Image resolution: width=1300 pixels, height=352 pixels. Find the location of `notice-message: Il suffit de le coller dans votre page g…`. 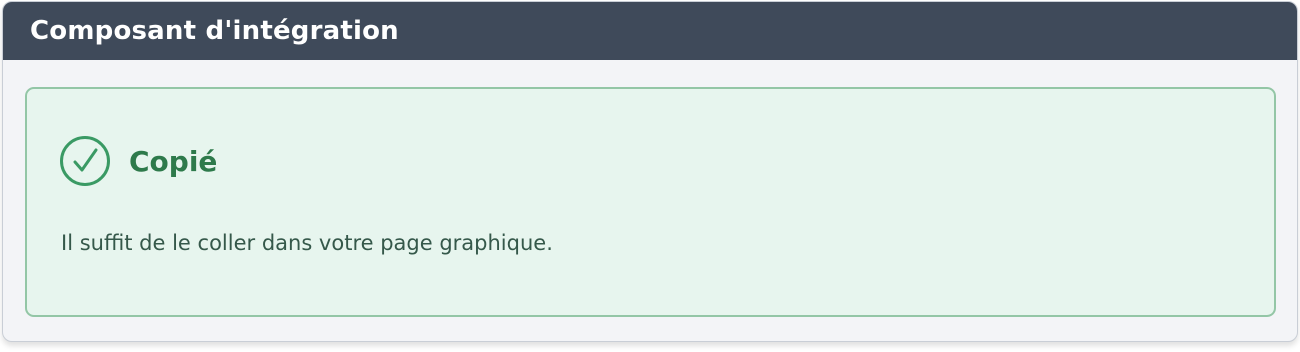

notice-message: Il suffit de le coller dans votre page g… is located at coordinates (307, 243).